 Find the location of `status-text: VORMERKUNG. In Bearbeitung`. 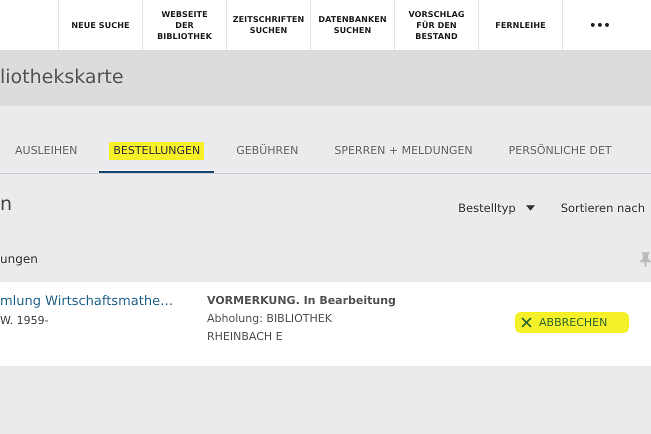

status-text: VORMERKUNG. In Bearbeitung is located at coordinates (302, 300).